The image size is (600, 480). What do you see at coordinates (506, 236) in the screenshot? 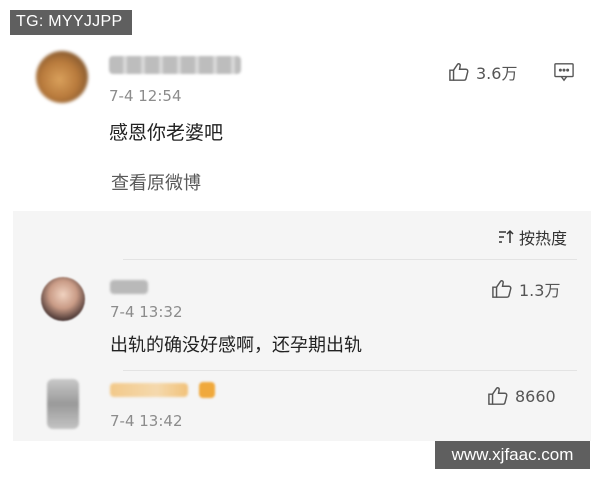
I see `sort-icon` at bounding box center [506, 236].